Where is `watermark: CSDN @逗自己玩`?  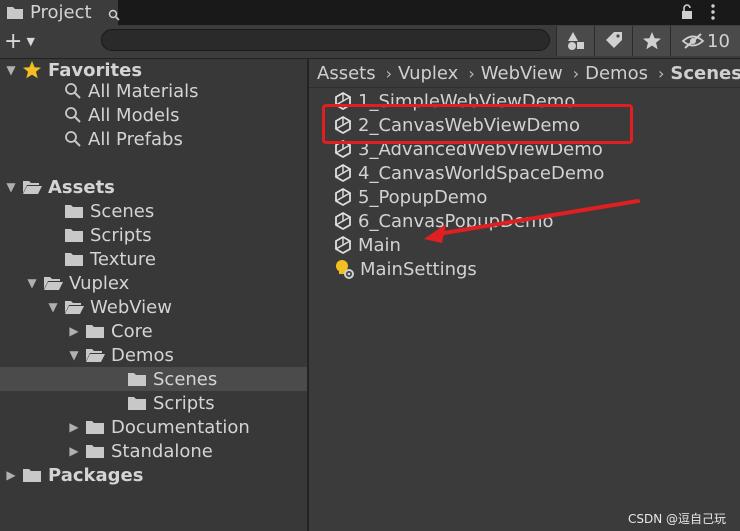
watermark: CSDN @逗自己玩 is located at coordinates (677, 519).